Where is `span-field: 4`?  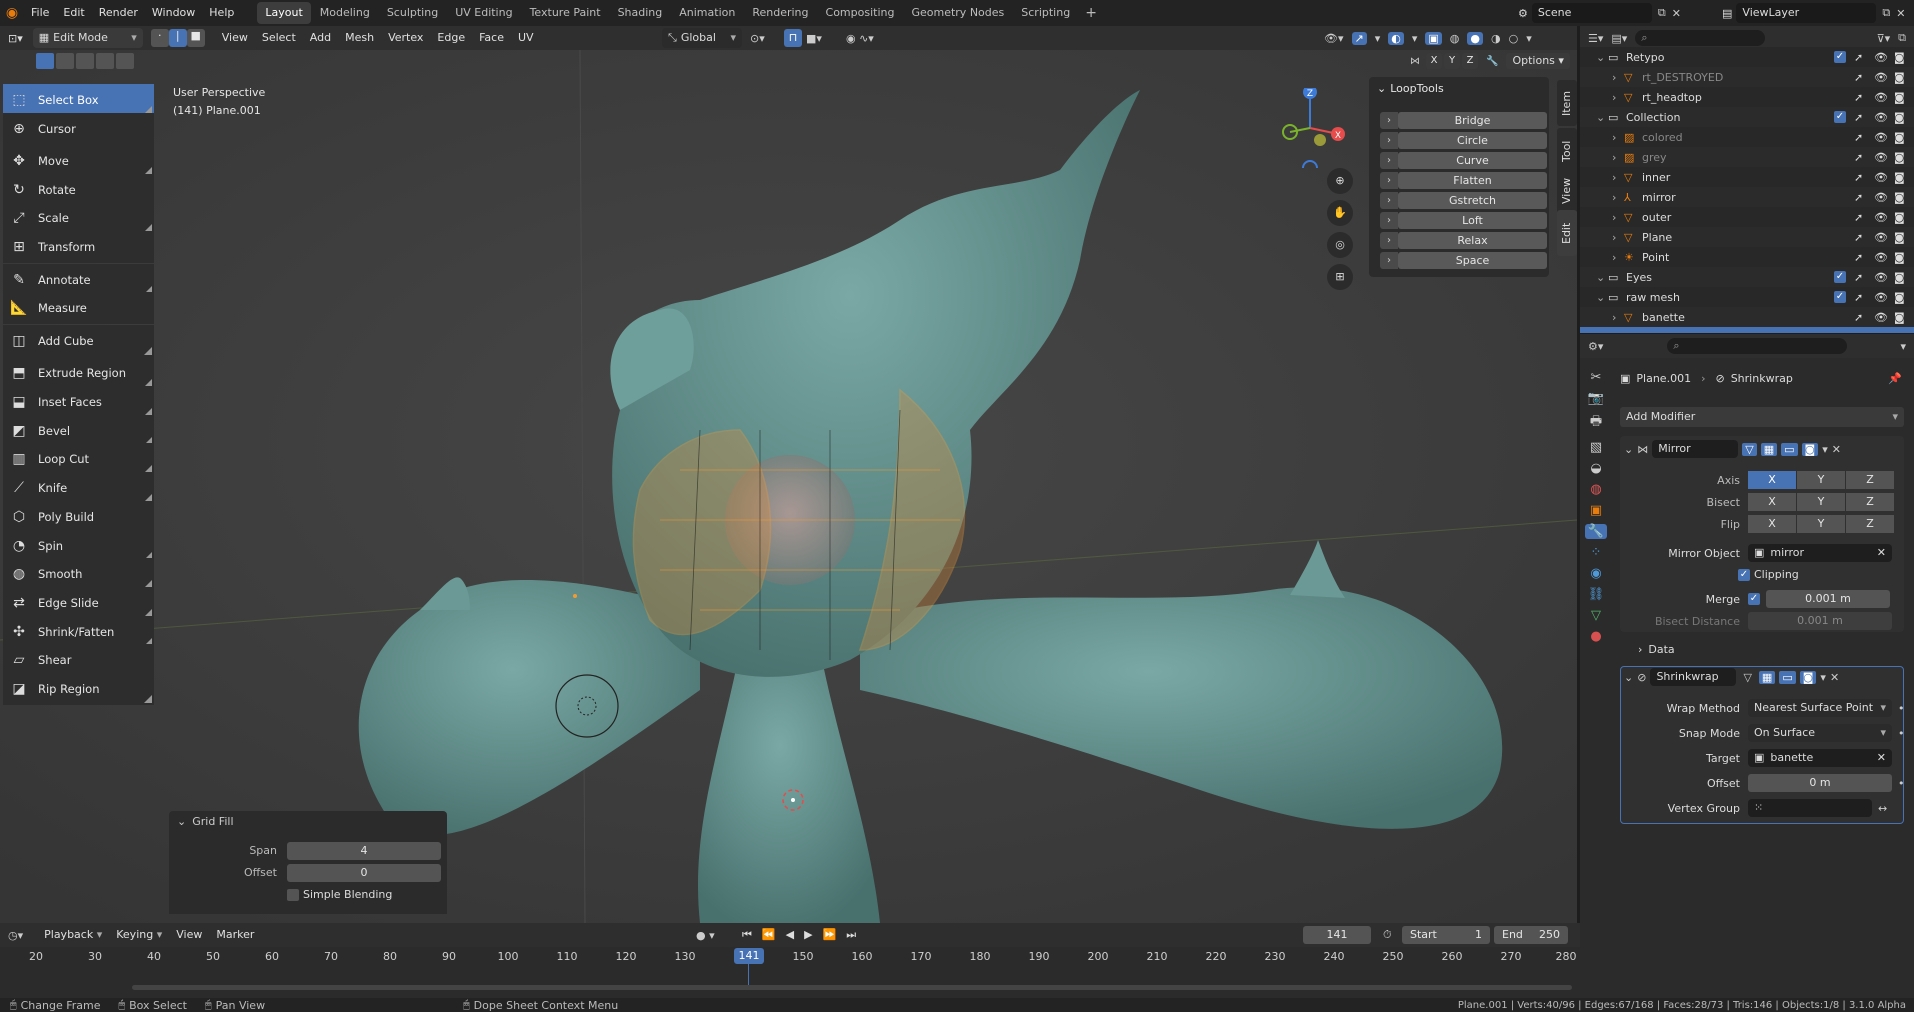 span-field: 4 is located at coordinates (364, 851).